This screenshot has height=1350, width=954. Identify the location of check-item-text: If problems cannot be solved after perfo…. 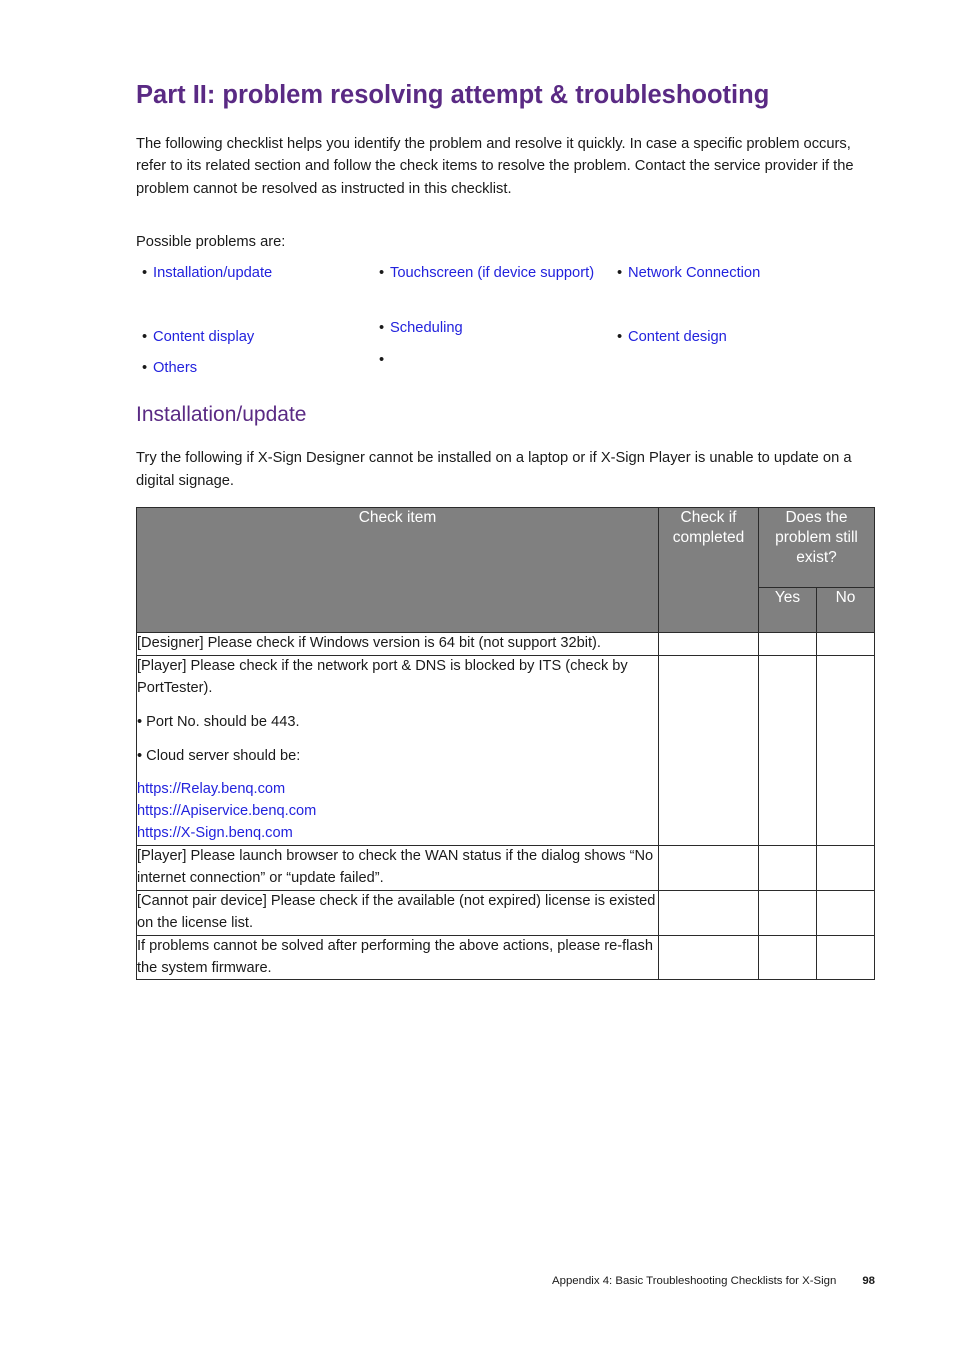
(395, 956).